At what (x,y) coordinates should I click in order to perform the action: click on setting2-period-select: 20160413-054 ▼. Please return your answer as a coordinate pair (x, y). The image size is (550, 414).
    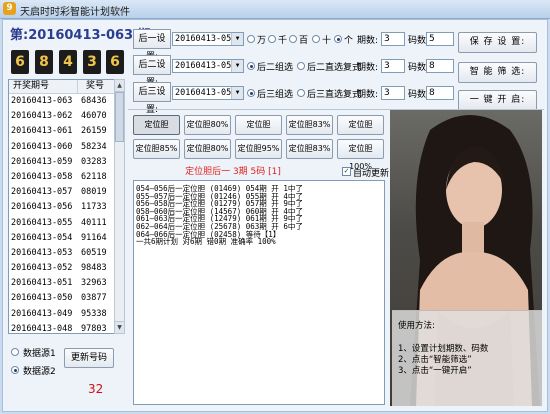
    Looking at the image, I should click on (208, 66).